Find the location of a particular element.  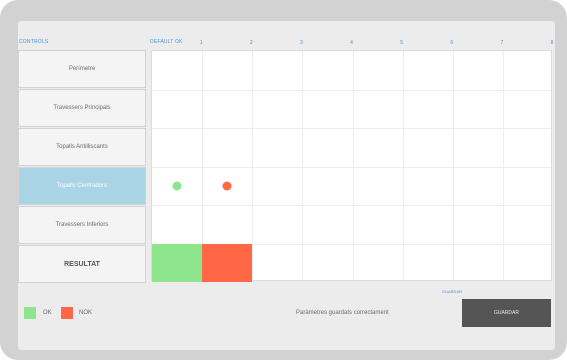

column-number: 3 is located at coordinates (301, 43).